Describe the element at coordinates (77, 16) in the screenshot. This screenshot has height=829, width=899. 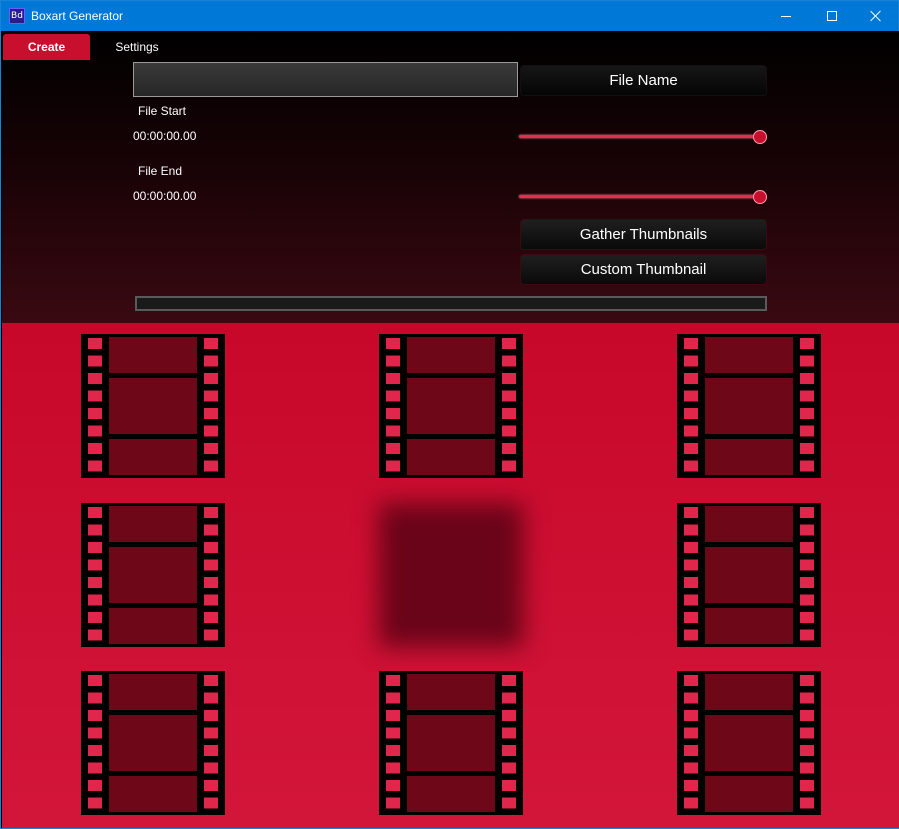
I see `window-title: Boxart Generator` at that location.